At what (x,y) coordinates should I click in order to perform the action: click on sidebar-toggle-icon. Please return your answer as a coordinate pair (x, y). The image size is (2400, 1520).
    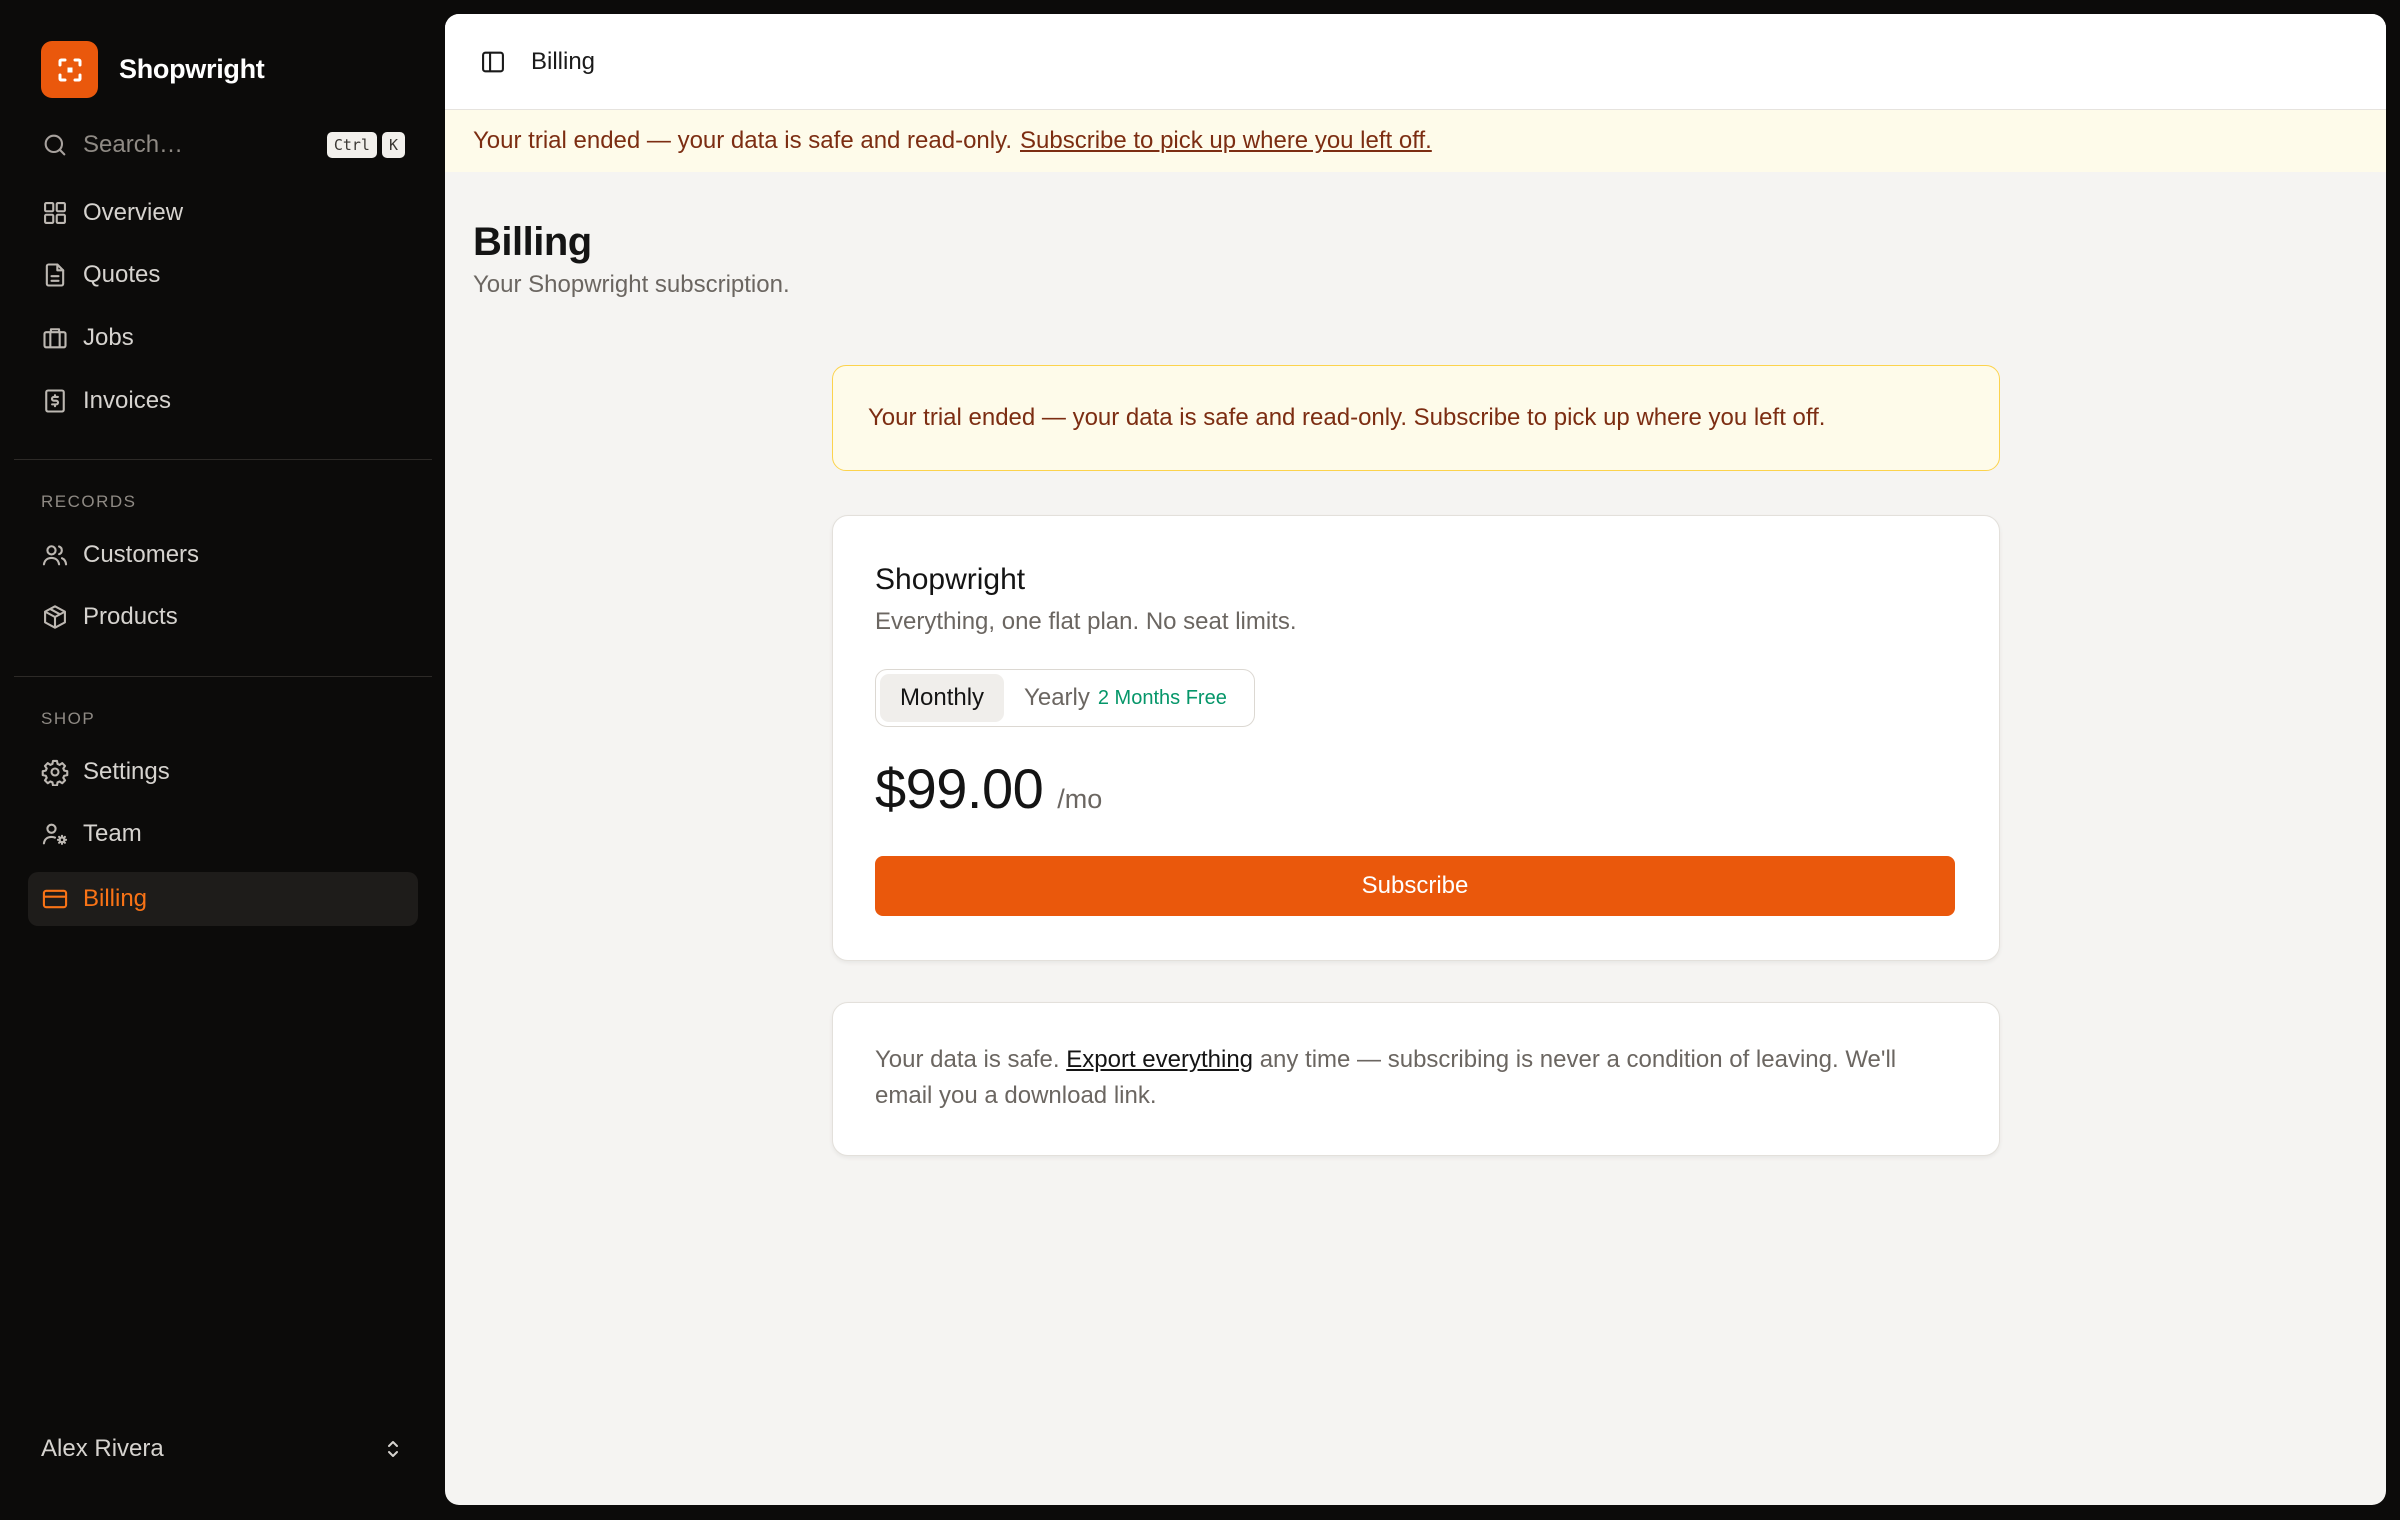
    Looking at the image, I should click on (493, 62).